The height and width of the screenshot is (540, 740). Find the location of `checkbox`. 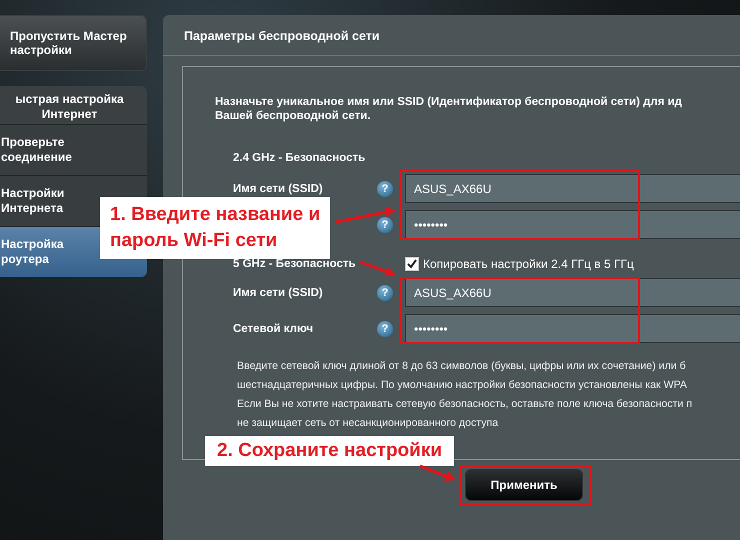

checkbox is located at coordinates (412, 264).